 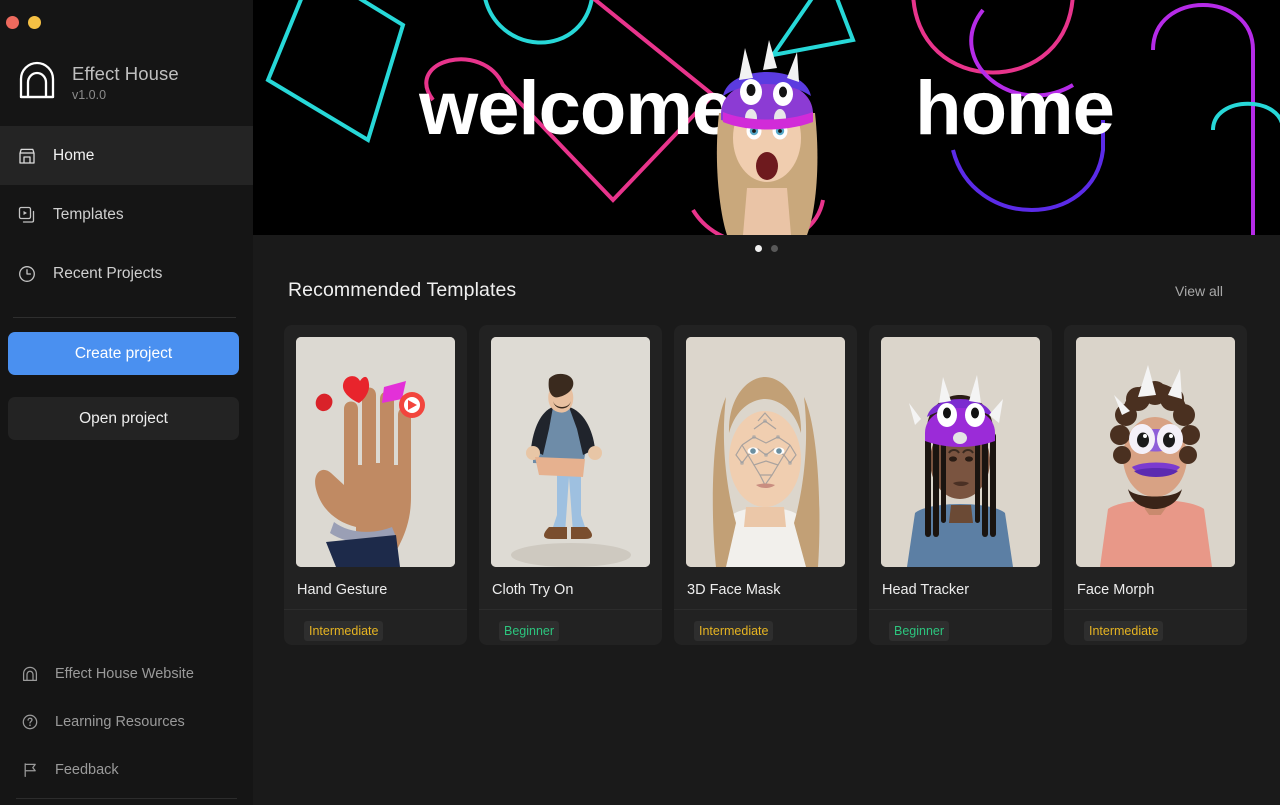 What do you see at coordinates (87, 770) in the screenshot?
I see `sidebar-item-feedback-label: Feedback` at bounding box center [87, 770].